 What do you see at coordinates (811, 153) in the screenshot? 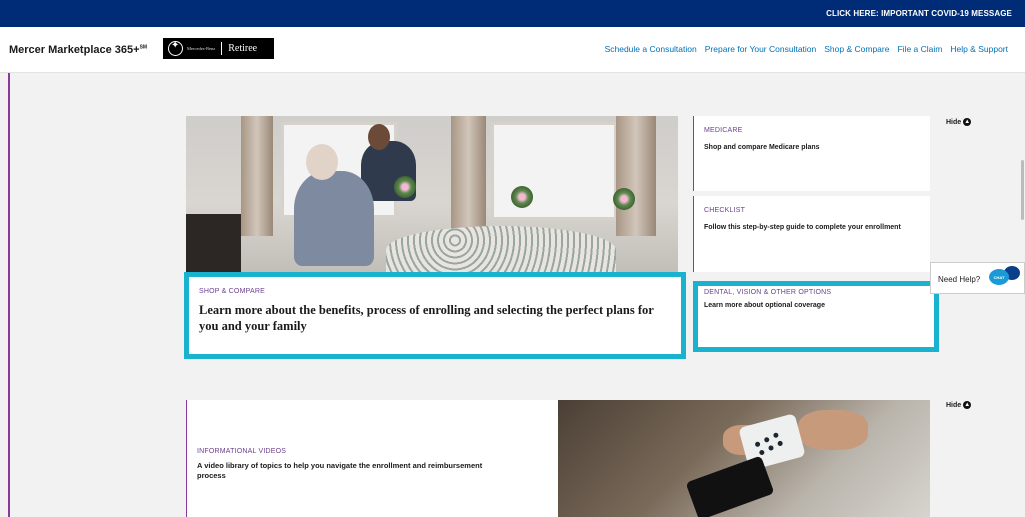
I see `medicare-card: MEDICARE Shop and compare Medicare plans` at bounding box center [811, 153].